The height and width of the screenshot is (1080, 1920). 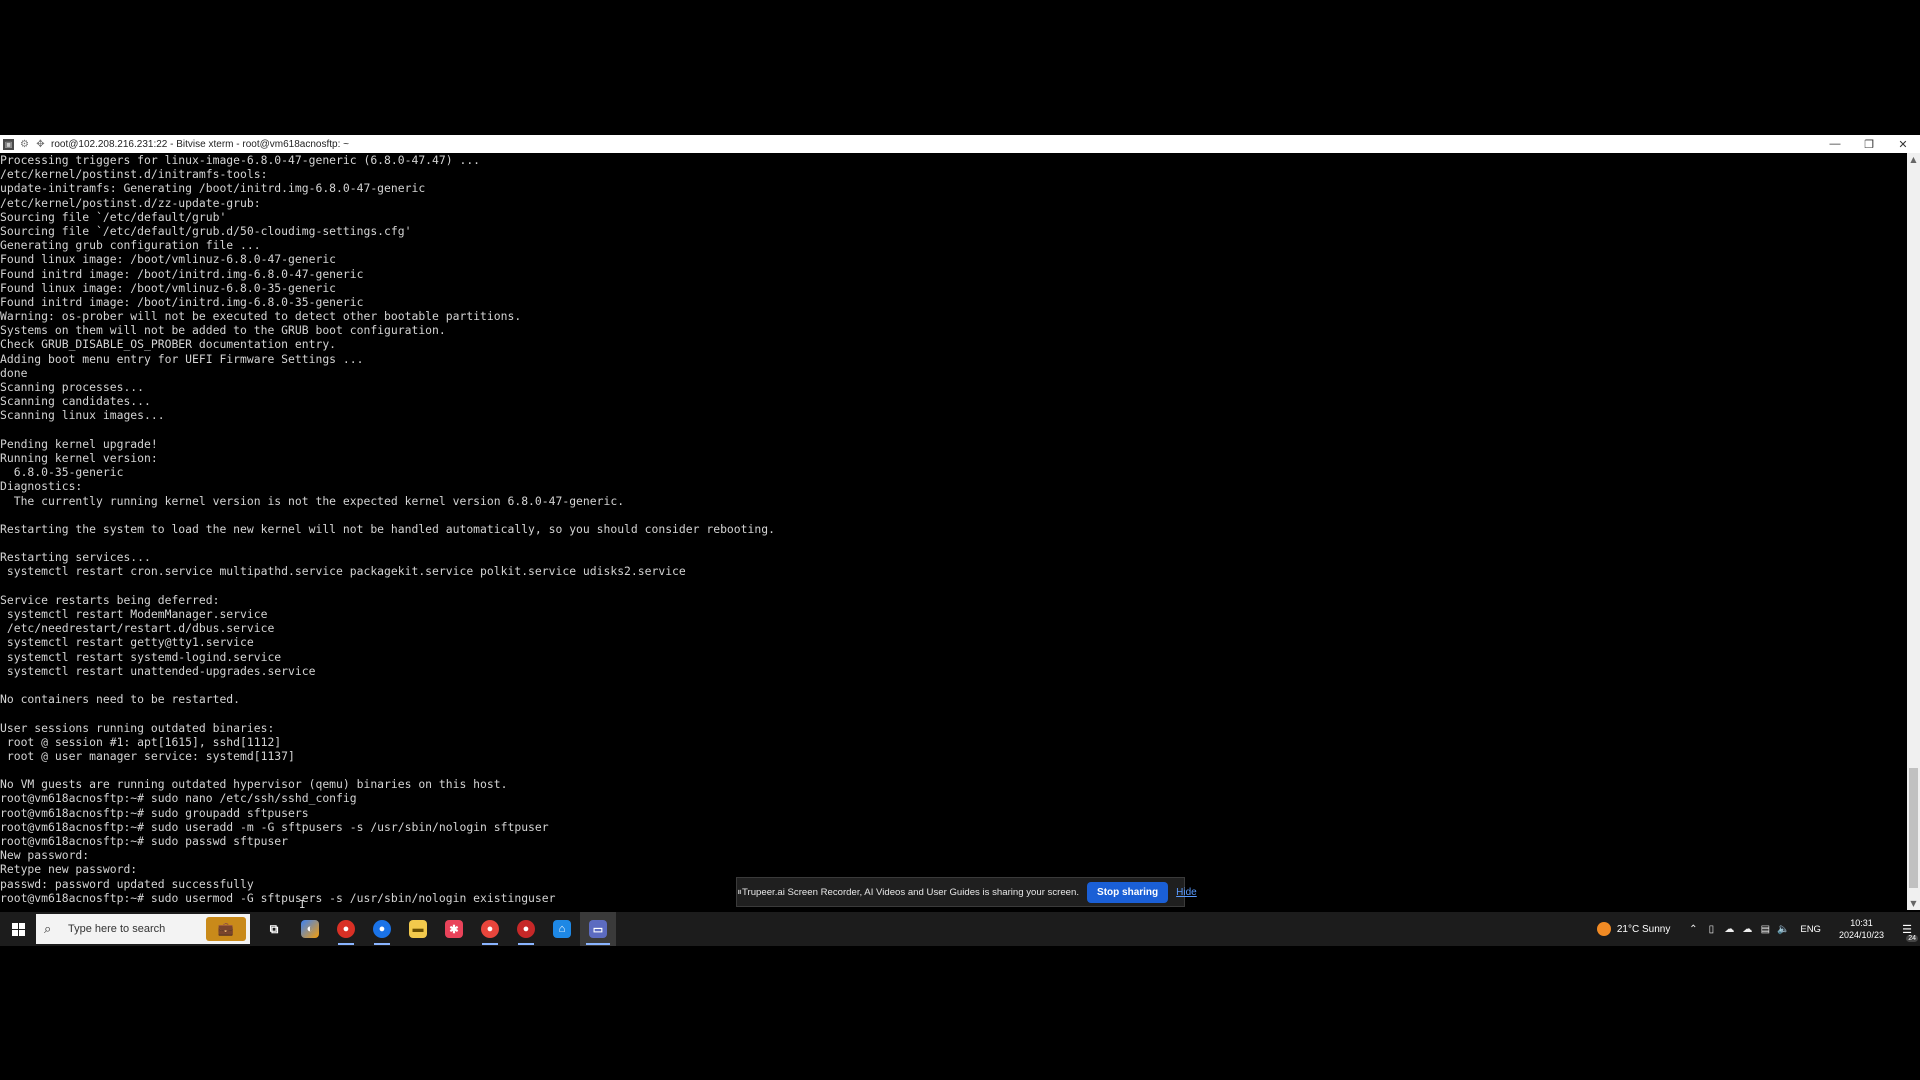 I want to click on notification-icon: ☰, so click(x=1907, y=929).